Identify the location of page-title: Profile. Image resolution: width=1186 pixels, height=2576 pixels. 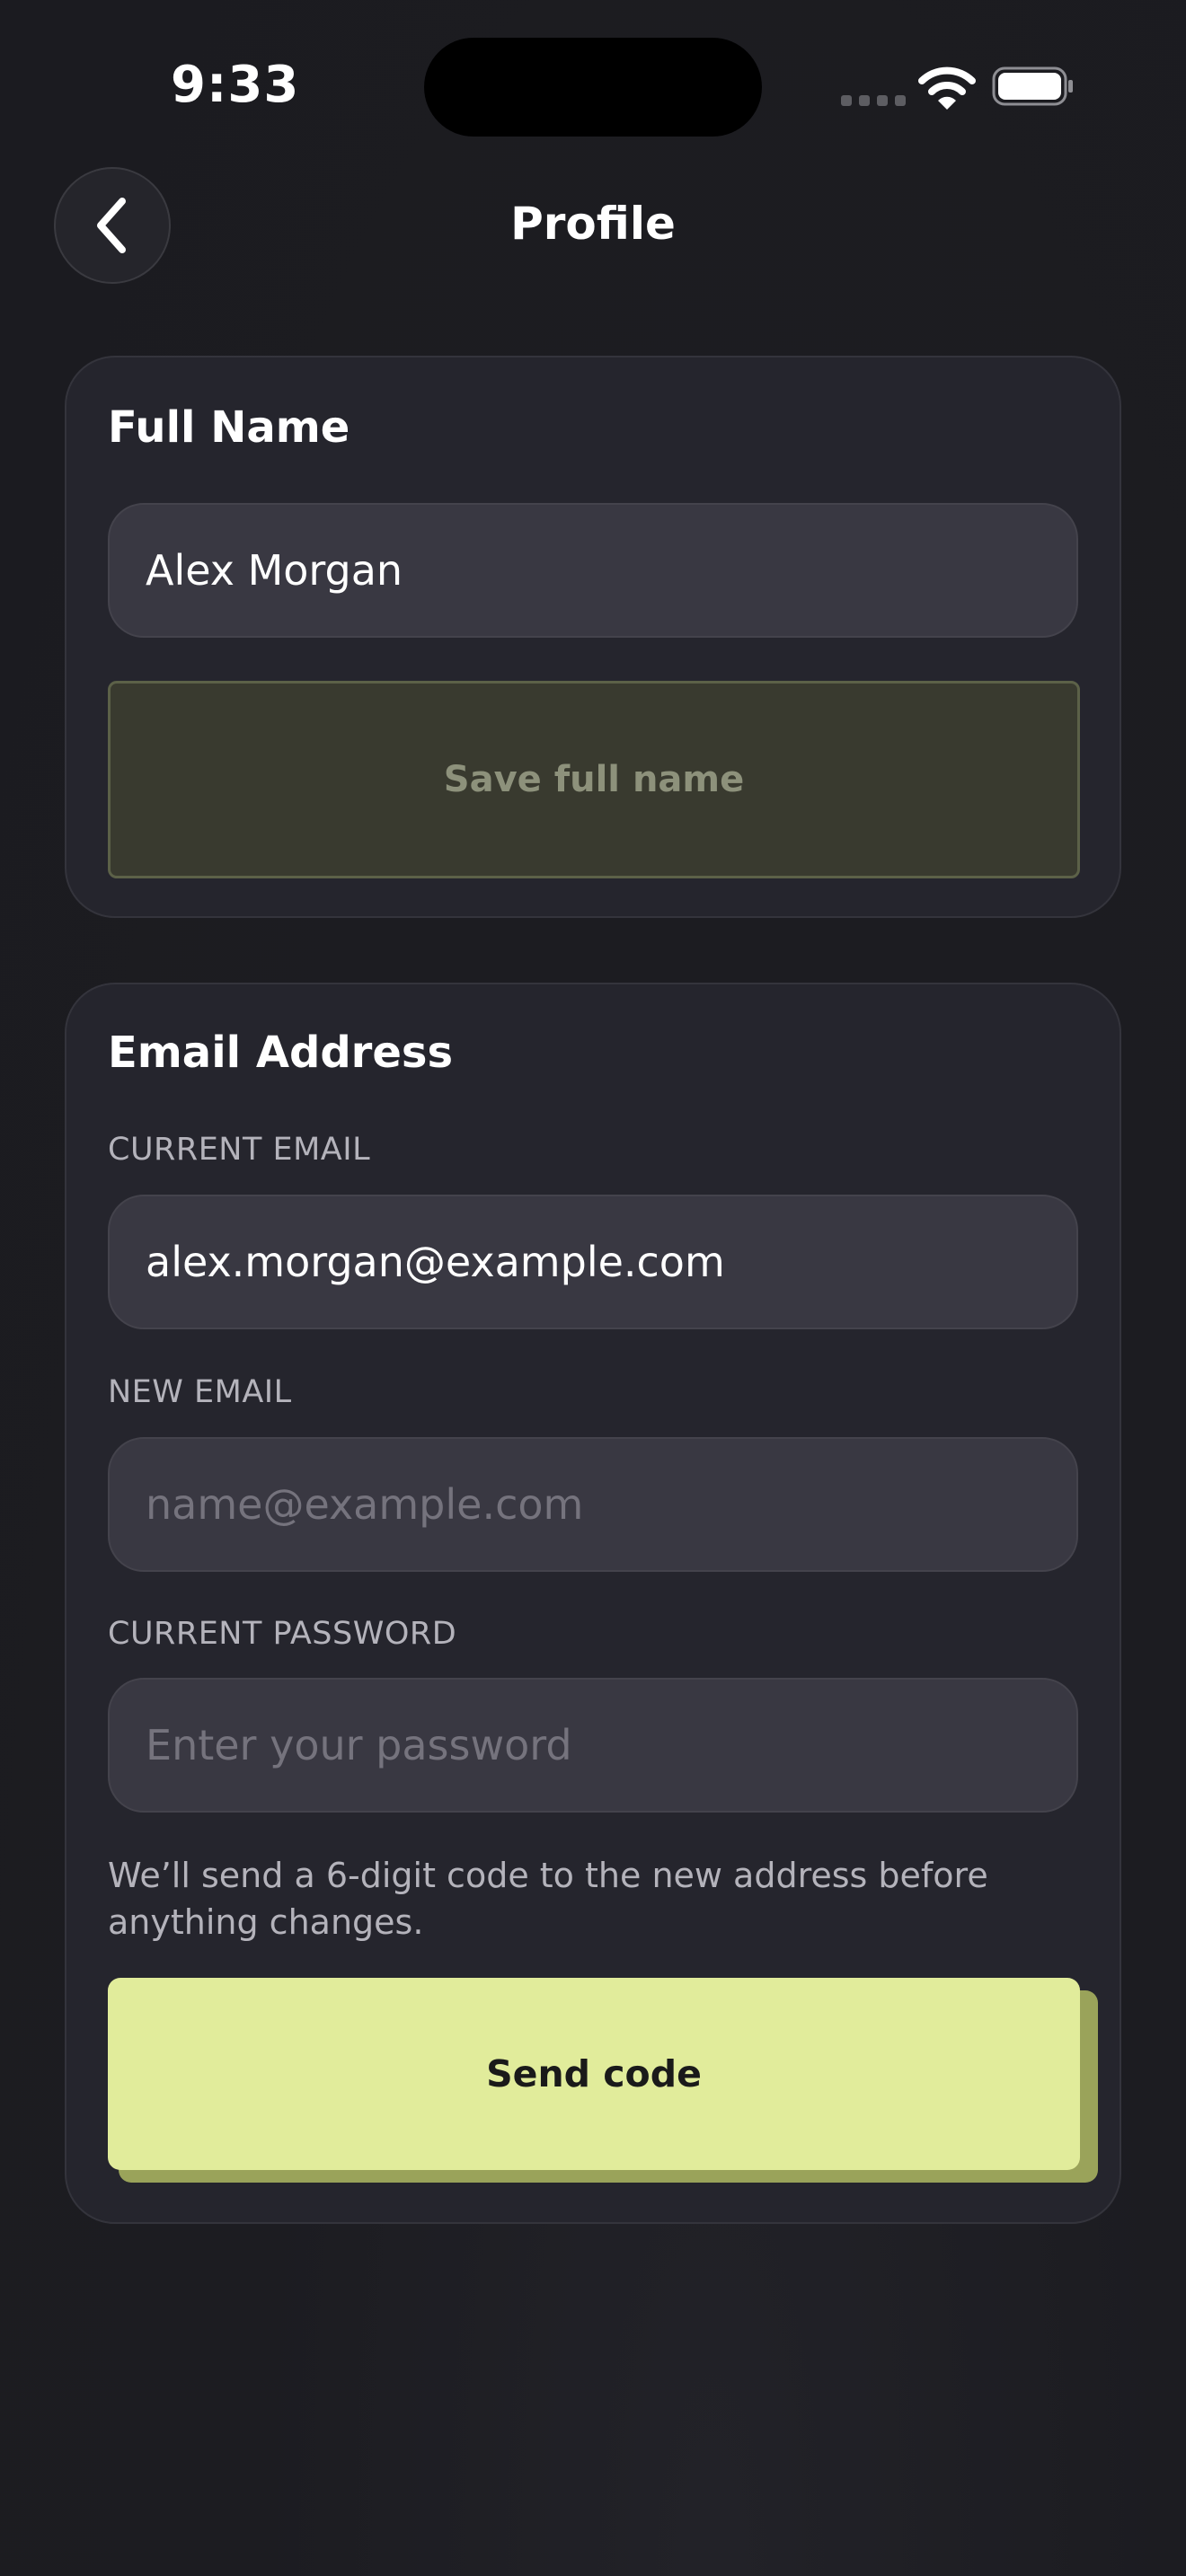
(593, 224).